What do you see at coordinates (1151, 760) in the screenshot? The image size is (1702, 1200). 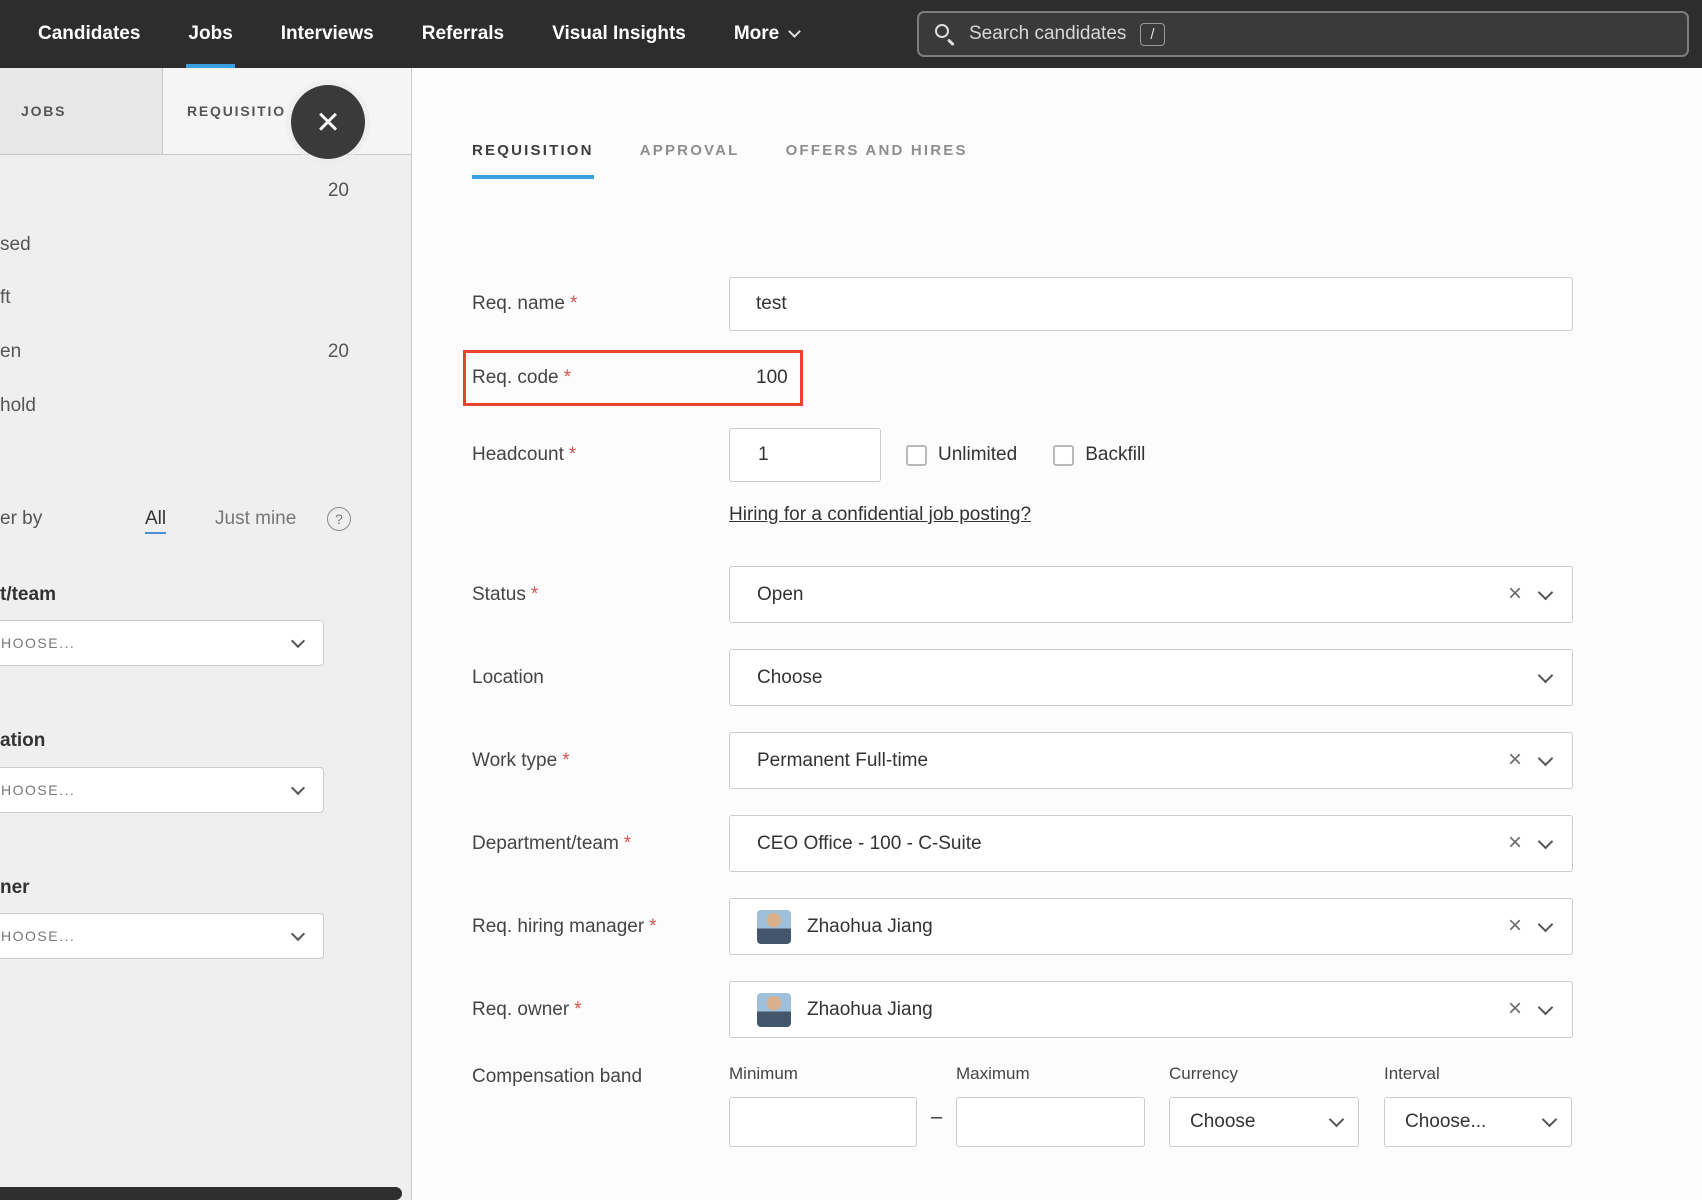 I see `work-type-select: Permanent Full-time ×` at bounding box center [1151, 760].